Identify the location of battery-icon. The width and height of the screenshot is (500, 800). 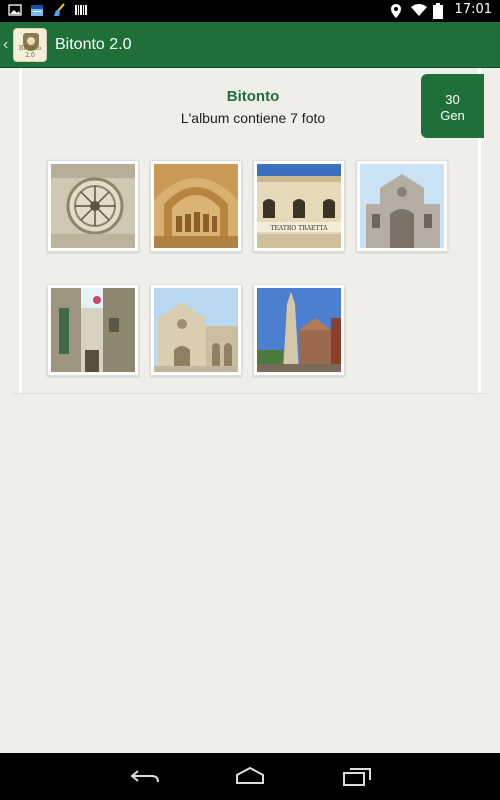
(439, 10).